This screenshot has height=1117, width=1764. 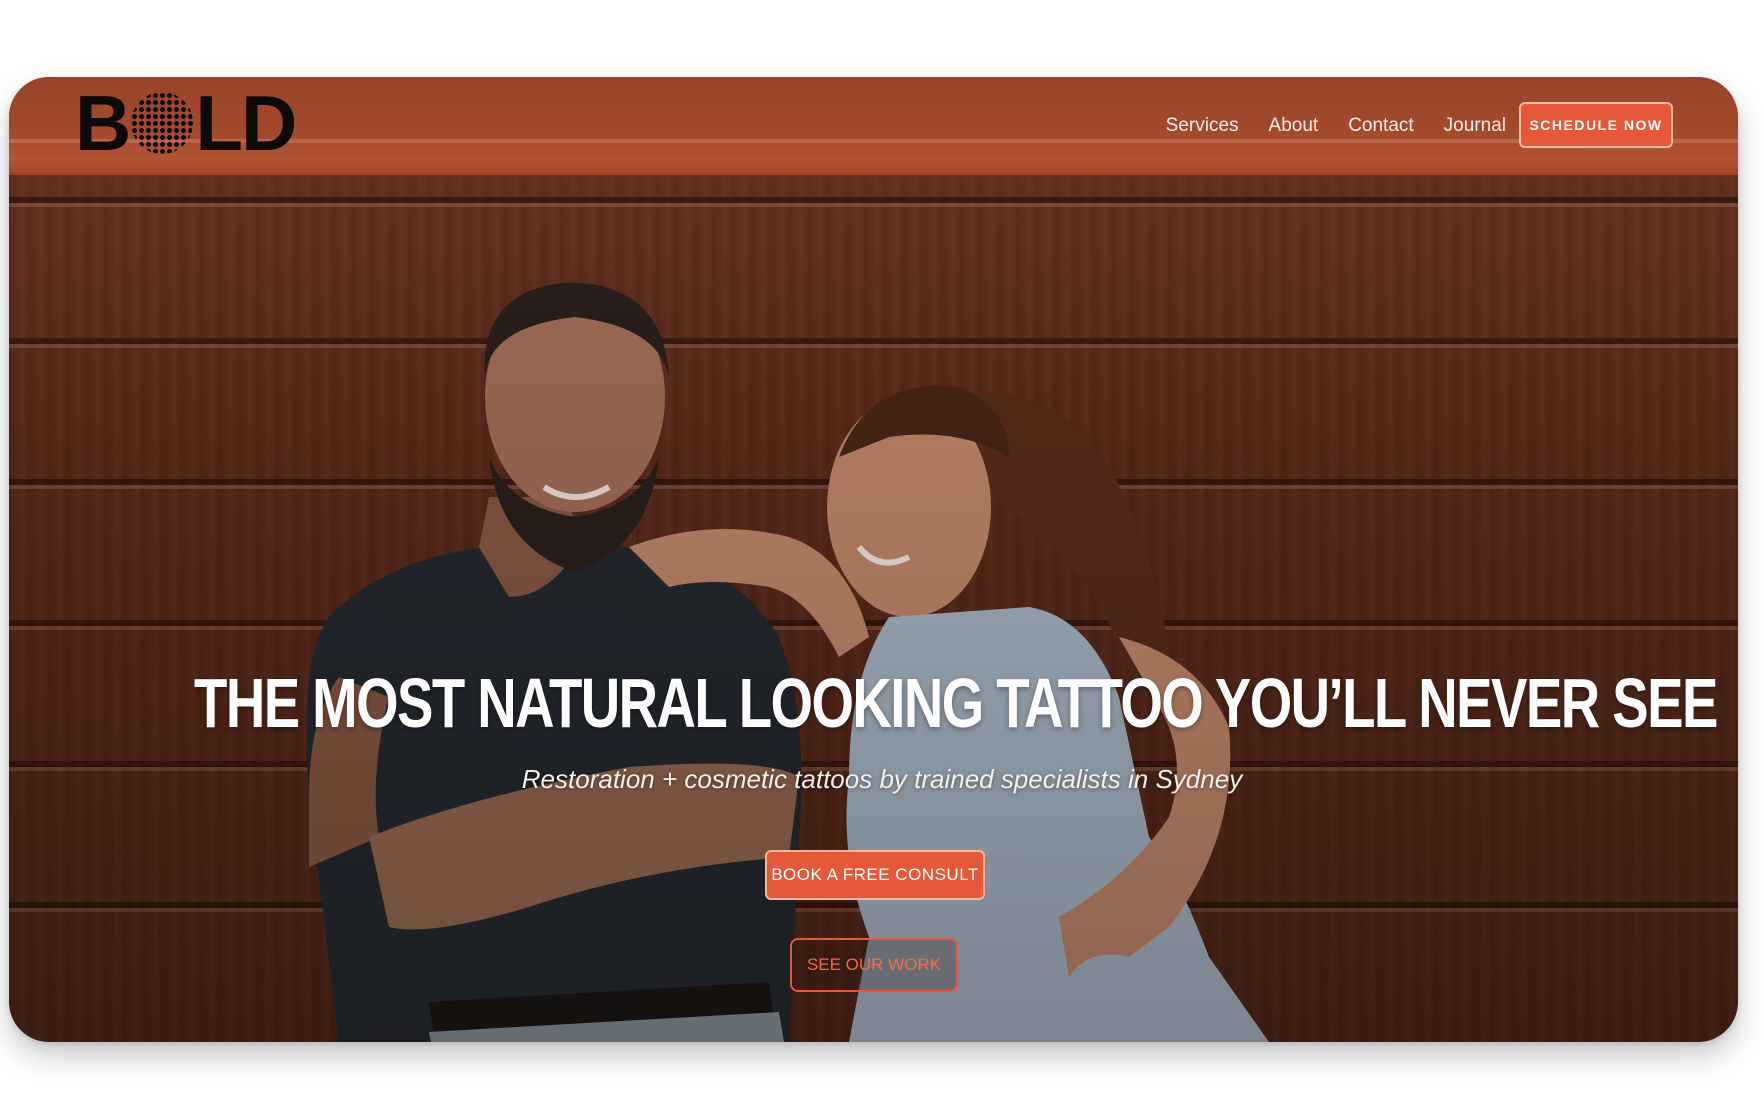 I want to click on logo-letters-ld: LD, so click(x=246, y=123).